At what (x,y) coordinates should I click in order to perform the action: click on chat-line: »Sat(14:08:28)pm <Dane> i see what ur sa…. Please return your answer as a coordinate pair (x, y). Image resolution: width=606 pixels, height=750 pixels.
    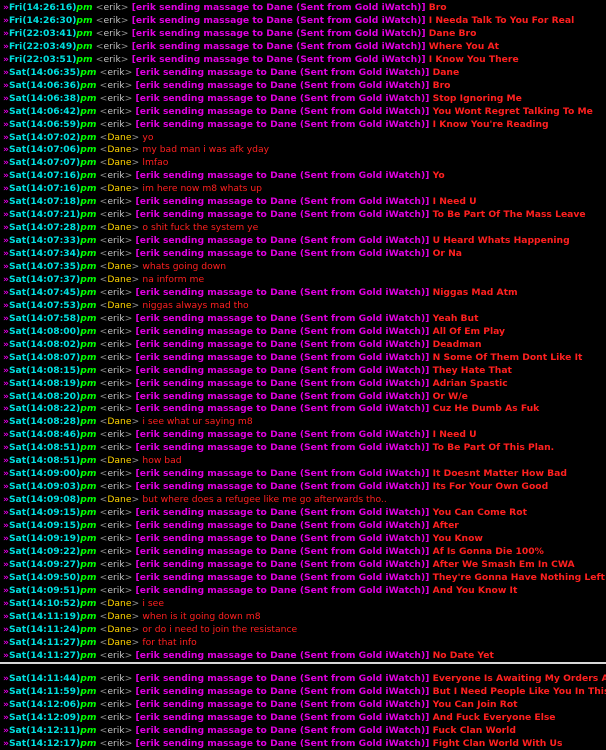
    Looking at the image, I should click on (128, 421).